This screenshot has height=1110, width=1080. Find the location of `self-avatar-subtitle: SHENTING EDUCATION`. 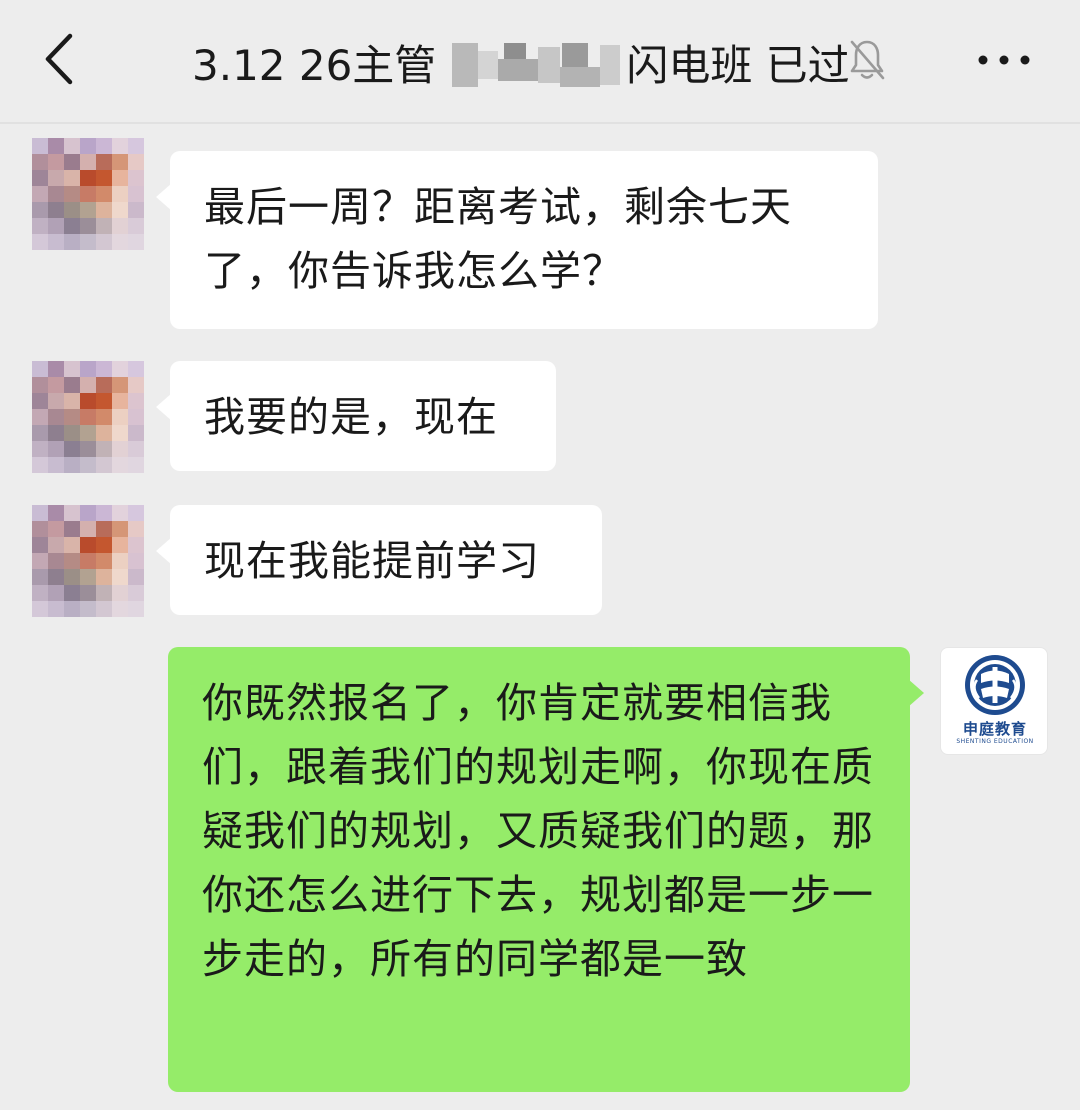

self-avatar-subtitle: SHENTING EDUCATION is located at coordinates (995, 741).